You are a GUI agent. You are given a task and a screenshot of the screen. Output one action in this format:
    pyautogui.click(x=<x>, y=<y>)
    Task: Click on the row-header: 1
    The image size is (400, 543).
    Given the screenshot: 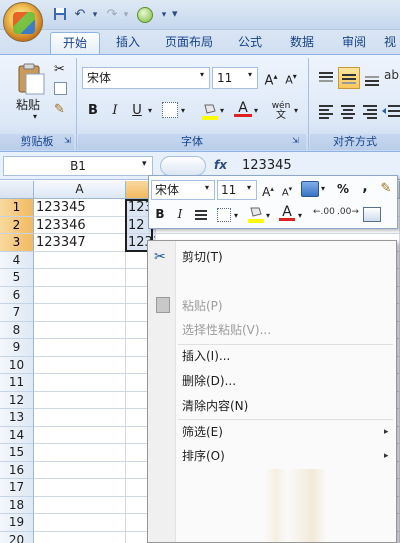 What is the action you would take?
    pyautogui.click(x=17, y=208)
    